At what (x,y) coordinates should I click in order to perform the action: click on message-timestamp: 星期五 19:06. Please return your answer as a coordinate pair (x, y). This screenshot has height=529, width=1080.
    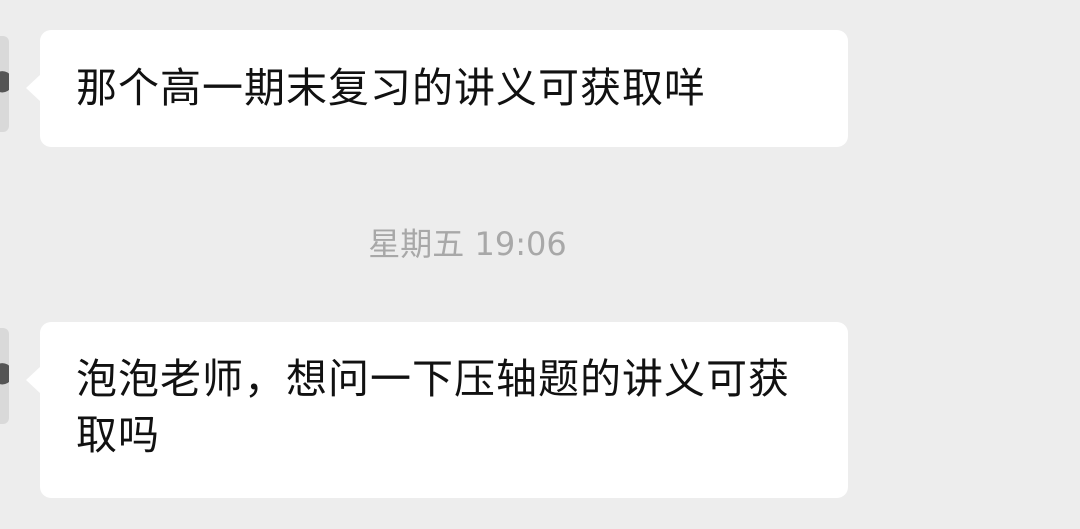
    Looking at the image, I should click on (467, 244).